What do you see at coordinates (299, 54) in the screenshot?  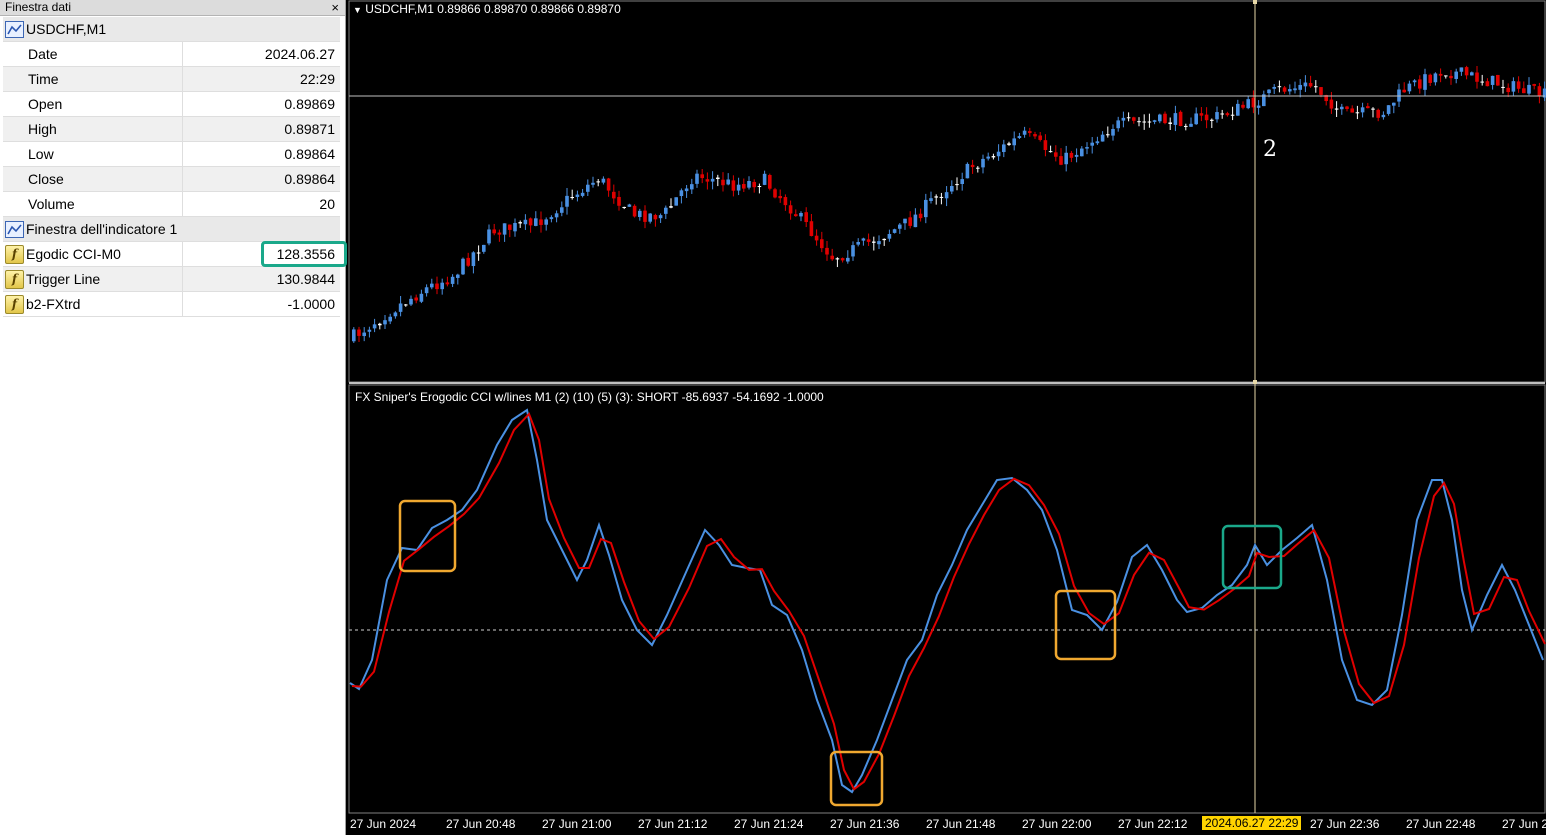 I see `data-row-value: 2024.06.27` at bounding box center [299, 54].